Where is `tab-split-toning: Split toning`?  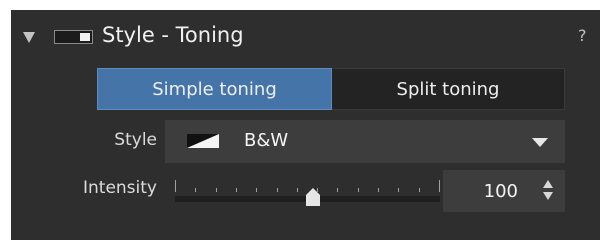
tab-split-toning: Split toning is located at coordinates (448, 89).